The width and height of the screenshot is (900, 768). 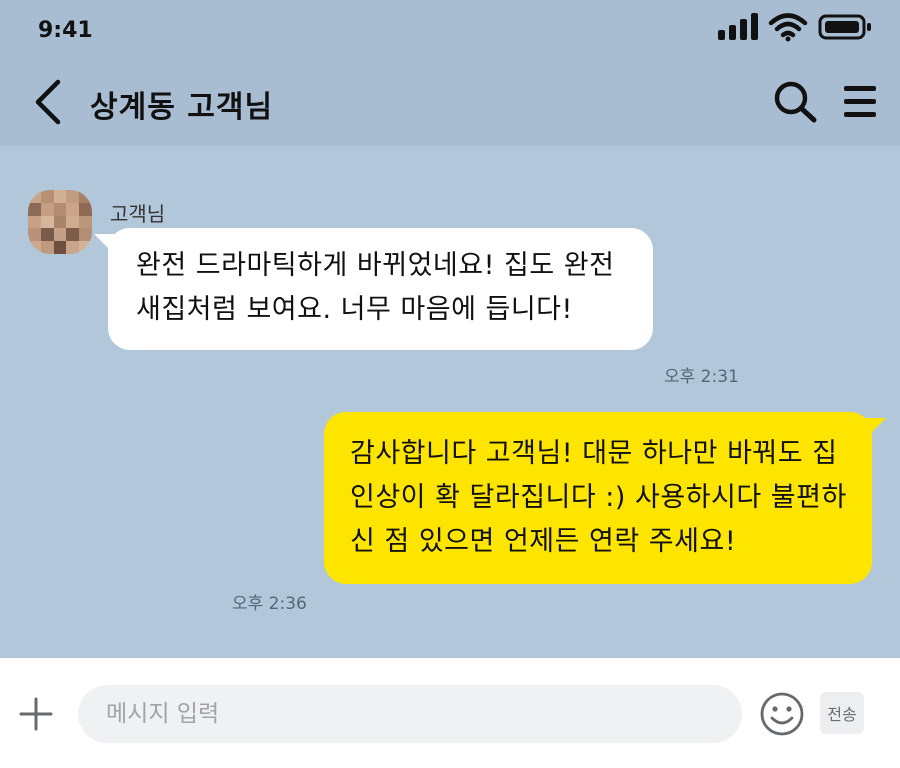 I want to click on search-button, so click(x=795, y=102).